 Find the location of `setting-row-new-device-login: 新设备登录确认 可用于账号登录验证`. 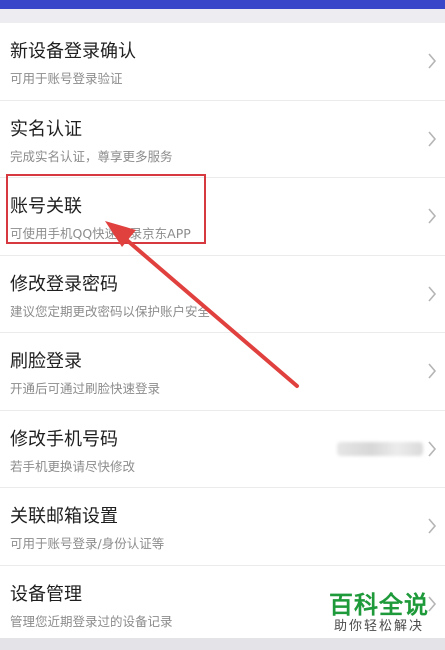

setting-row-new-device-login: 新设备登录确认 可用于账号登录验证 is located at coordinates (222, 62).